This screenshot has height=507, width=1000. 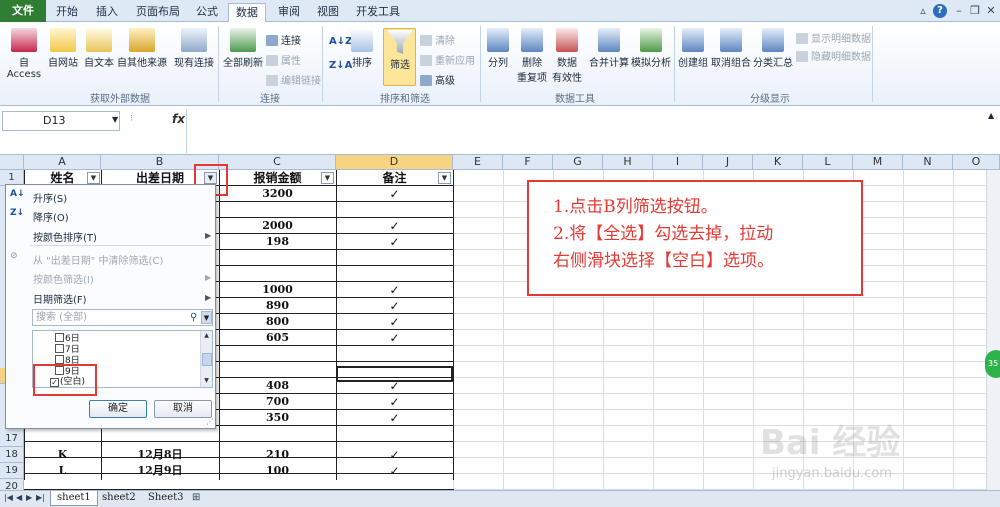 I want to click on cell-name-k: K, so click(x=62, y=455).